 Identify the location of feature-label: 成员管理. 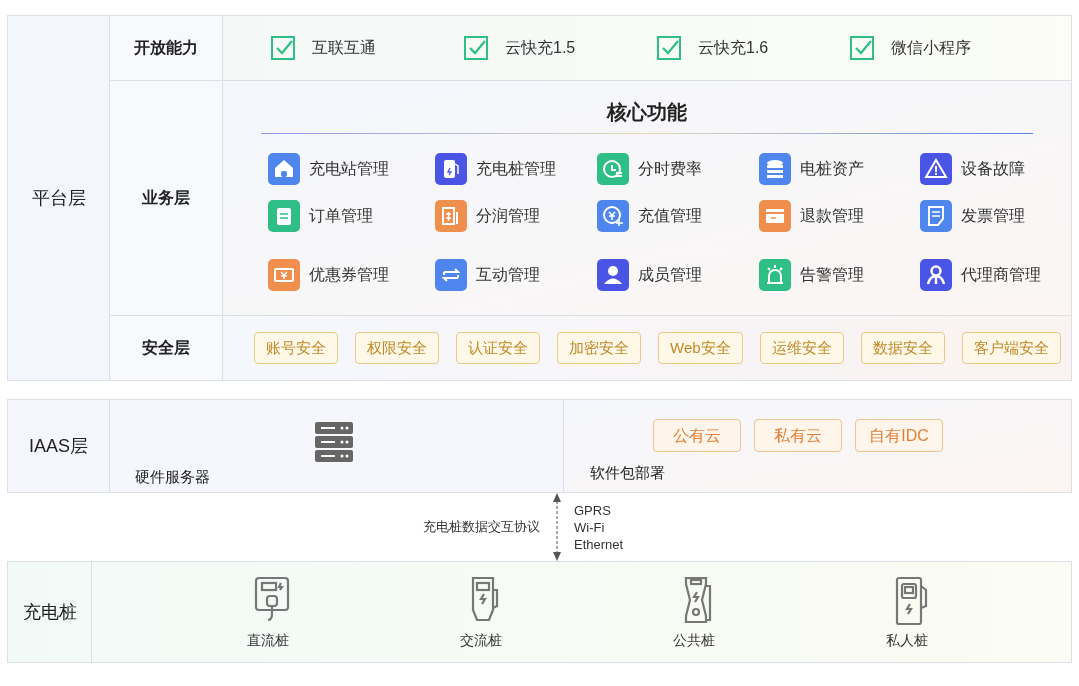
(670, 274).